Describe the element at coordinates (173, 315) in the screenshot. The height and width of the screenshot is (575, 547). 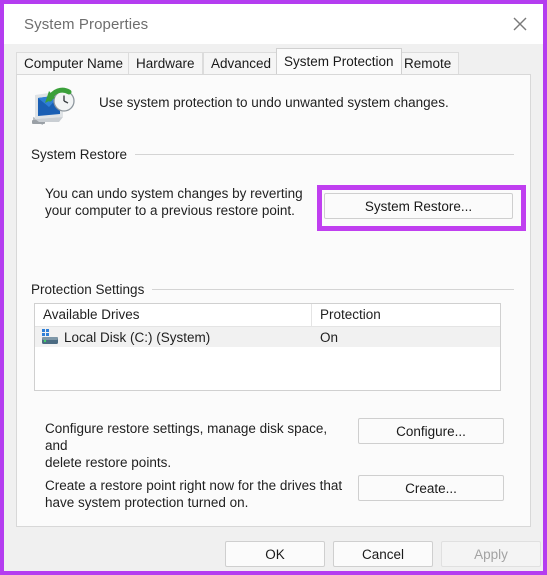
I see `column-header-available-drives: Available Drives` at that location.